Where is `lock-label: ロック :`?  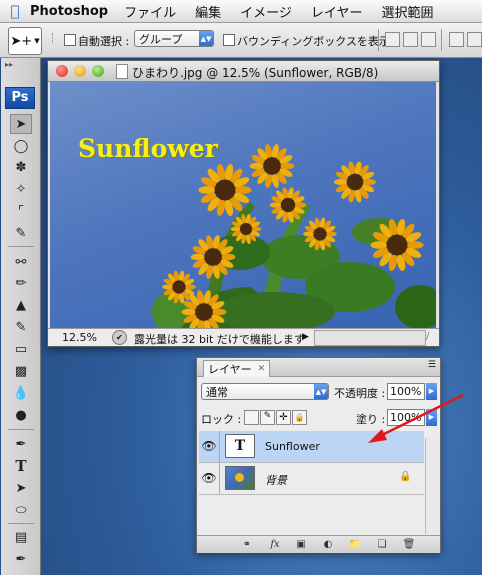 lock-label: ロック : is located at coordinates (221, 419).